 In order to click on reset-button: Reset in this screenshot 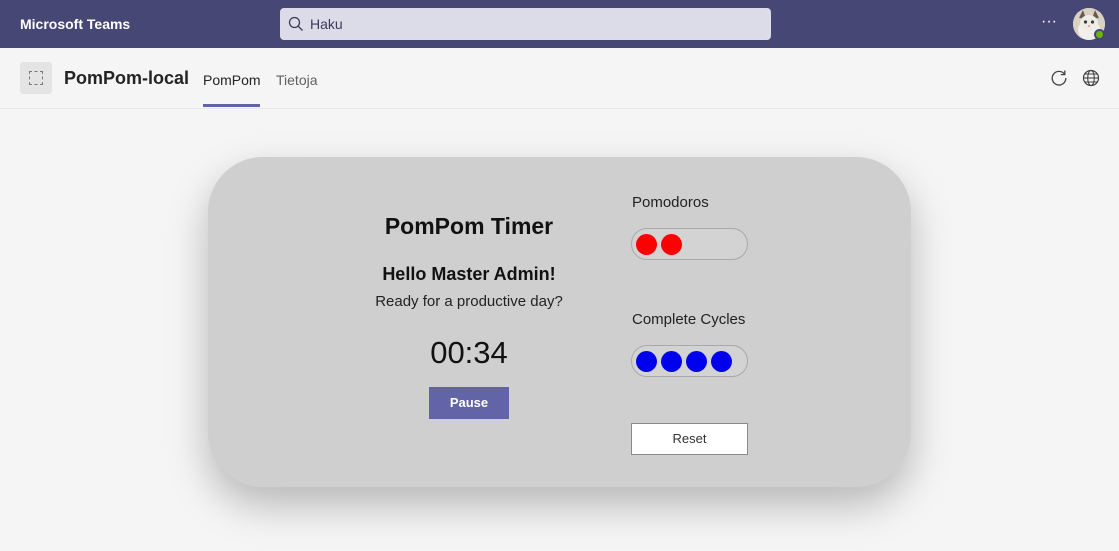, I will do `click(689, 439)`.